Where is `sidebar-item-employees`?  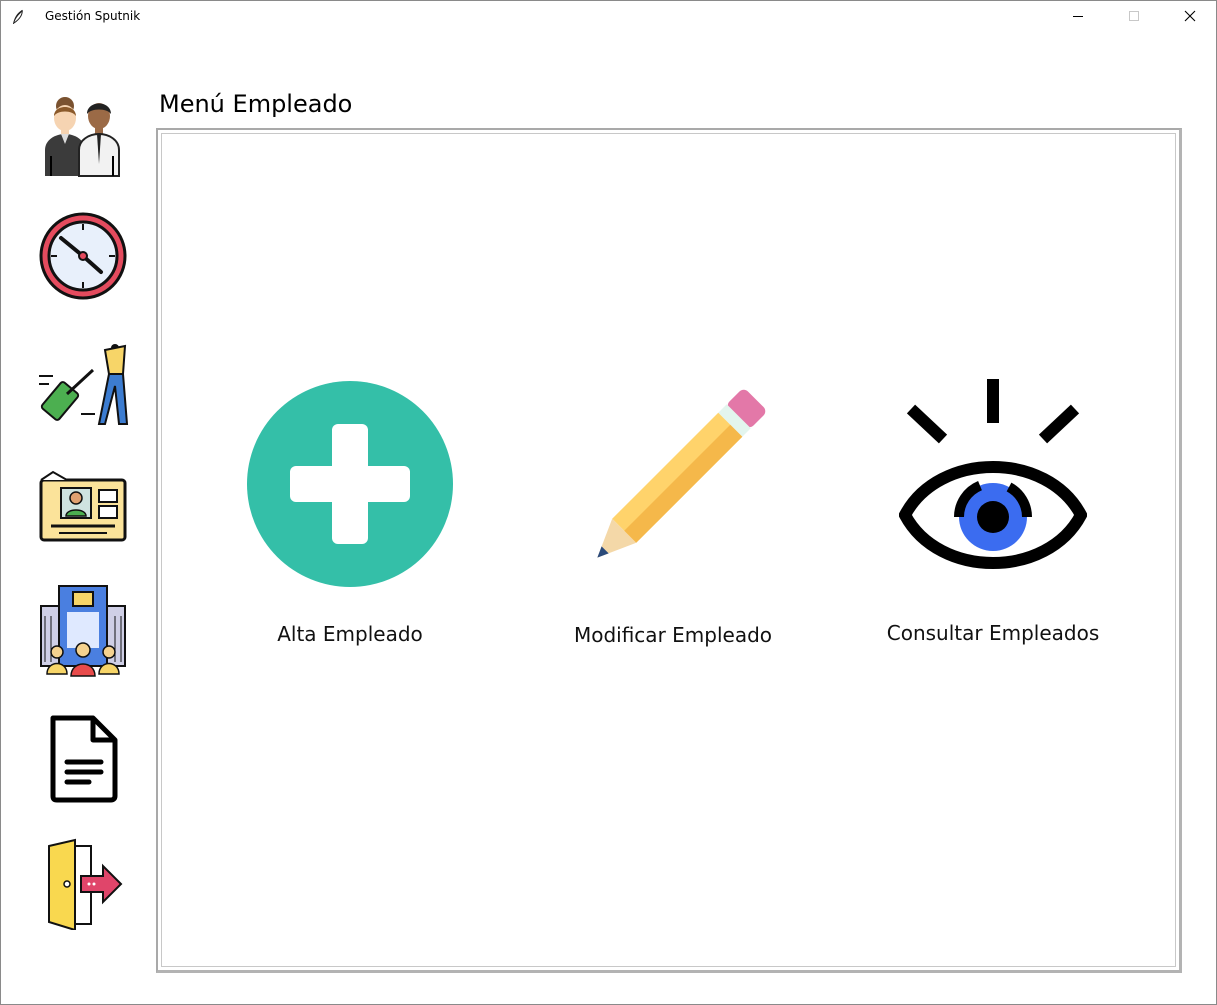 sidebar-item-employees is located at coordinates (83, 134).